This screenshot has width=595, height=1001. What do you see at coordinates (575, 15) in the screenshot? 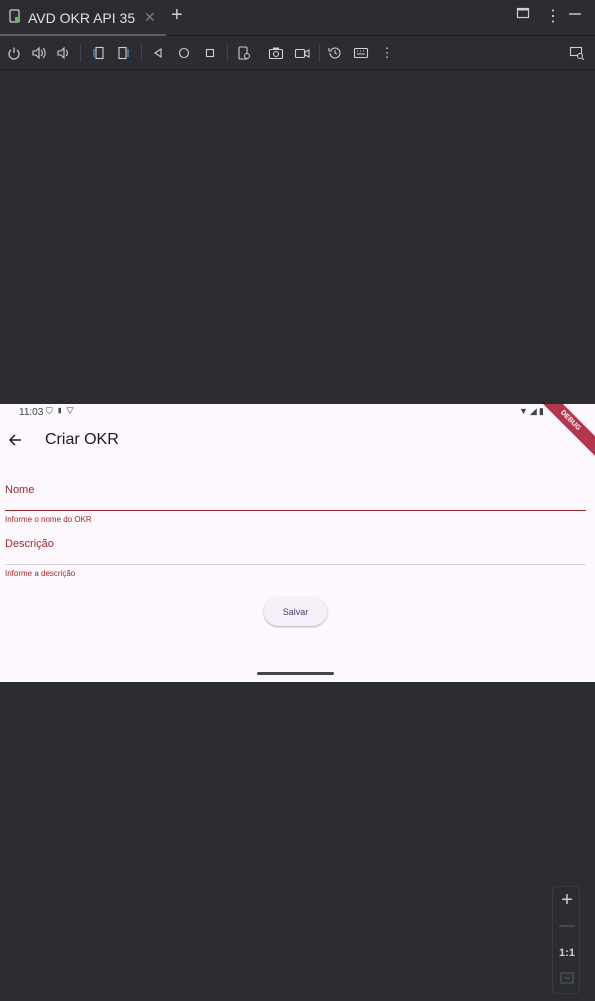
I see `minimize-icon` at bounding box center [575, 15].